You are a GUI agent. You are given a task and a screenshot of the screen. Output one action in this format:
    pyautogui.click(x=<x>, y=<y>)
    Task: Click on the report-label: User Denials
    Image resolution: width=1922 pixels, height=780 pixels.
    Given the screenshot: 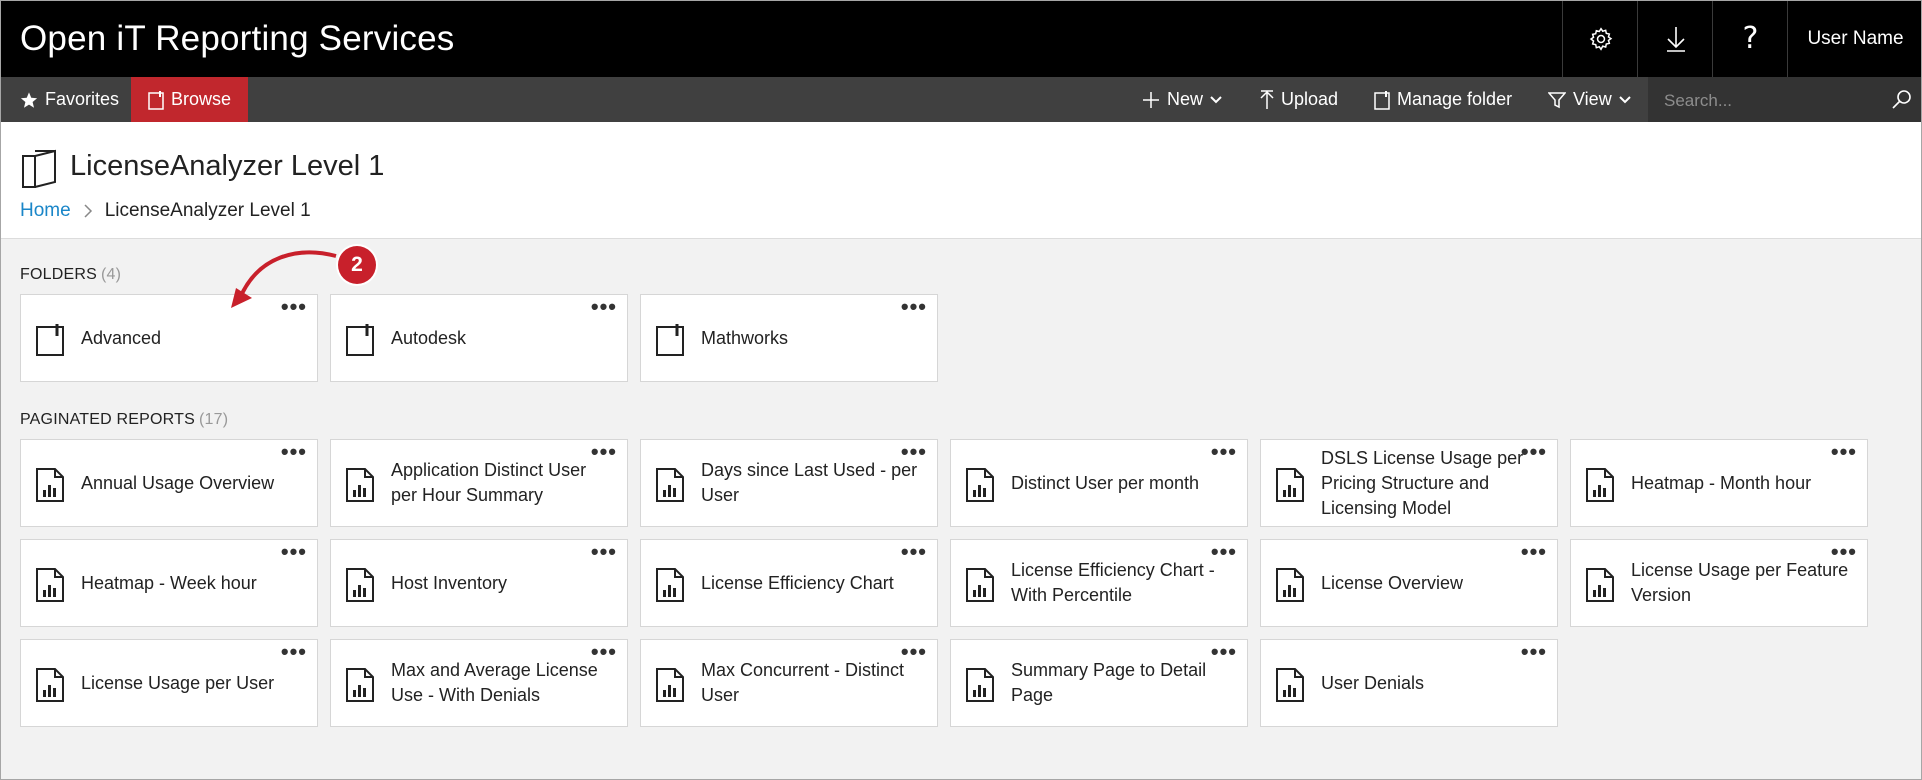 What is the action you would take?
    pyautogui.click(x=1373, y=682)
    